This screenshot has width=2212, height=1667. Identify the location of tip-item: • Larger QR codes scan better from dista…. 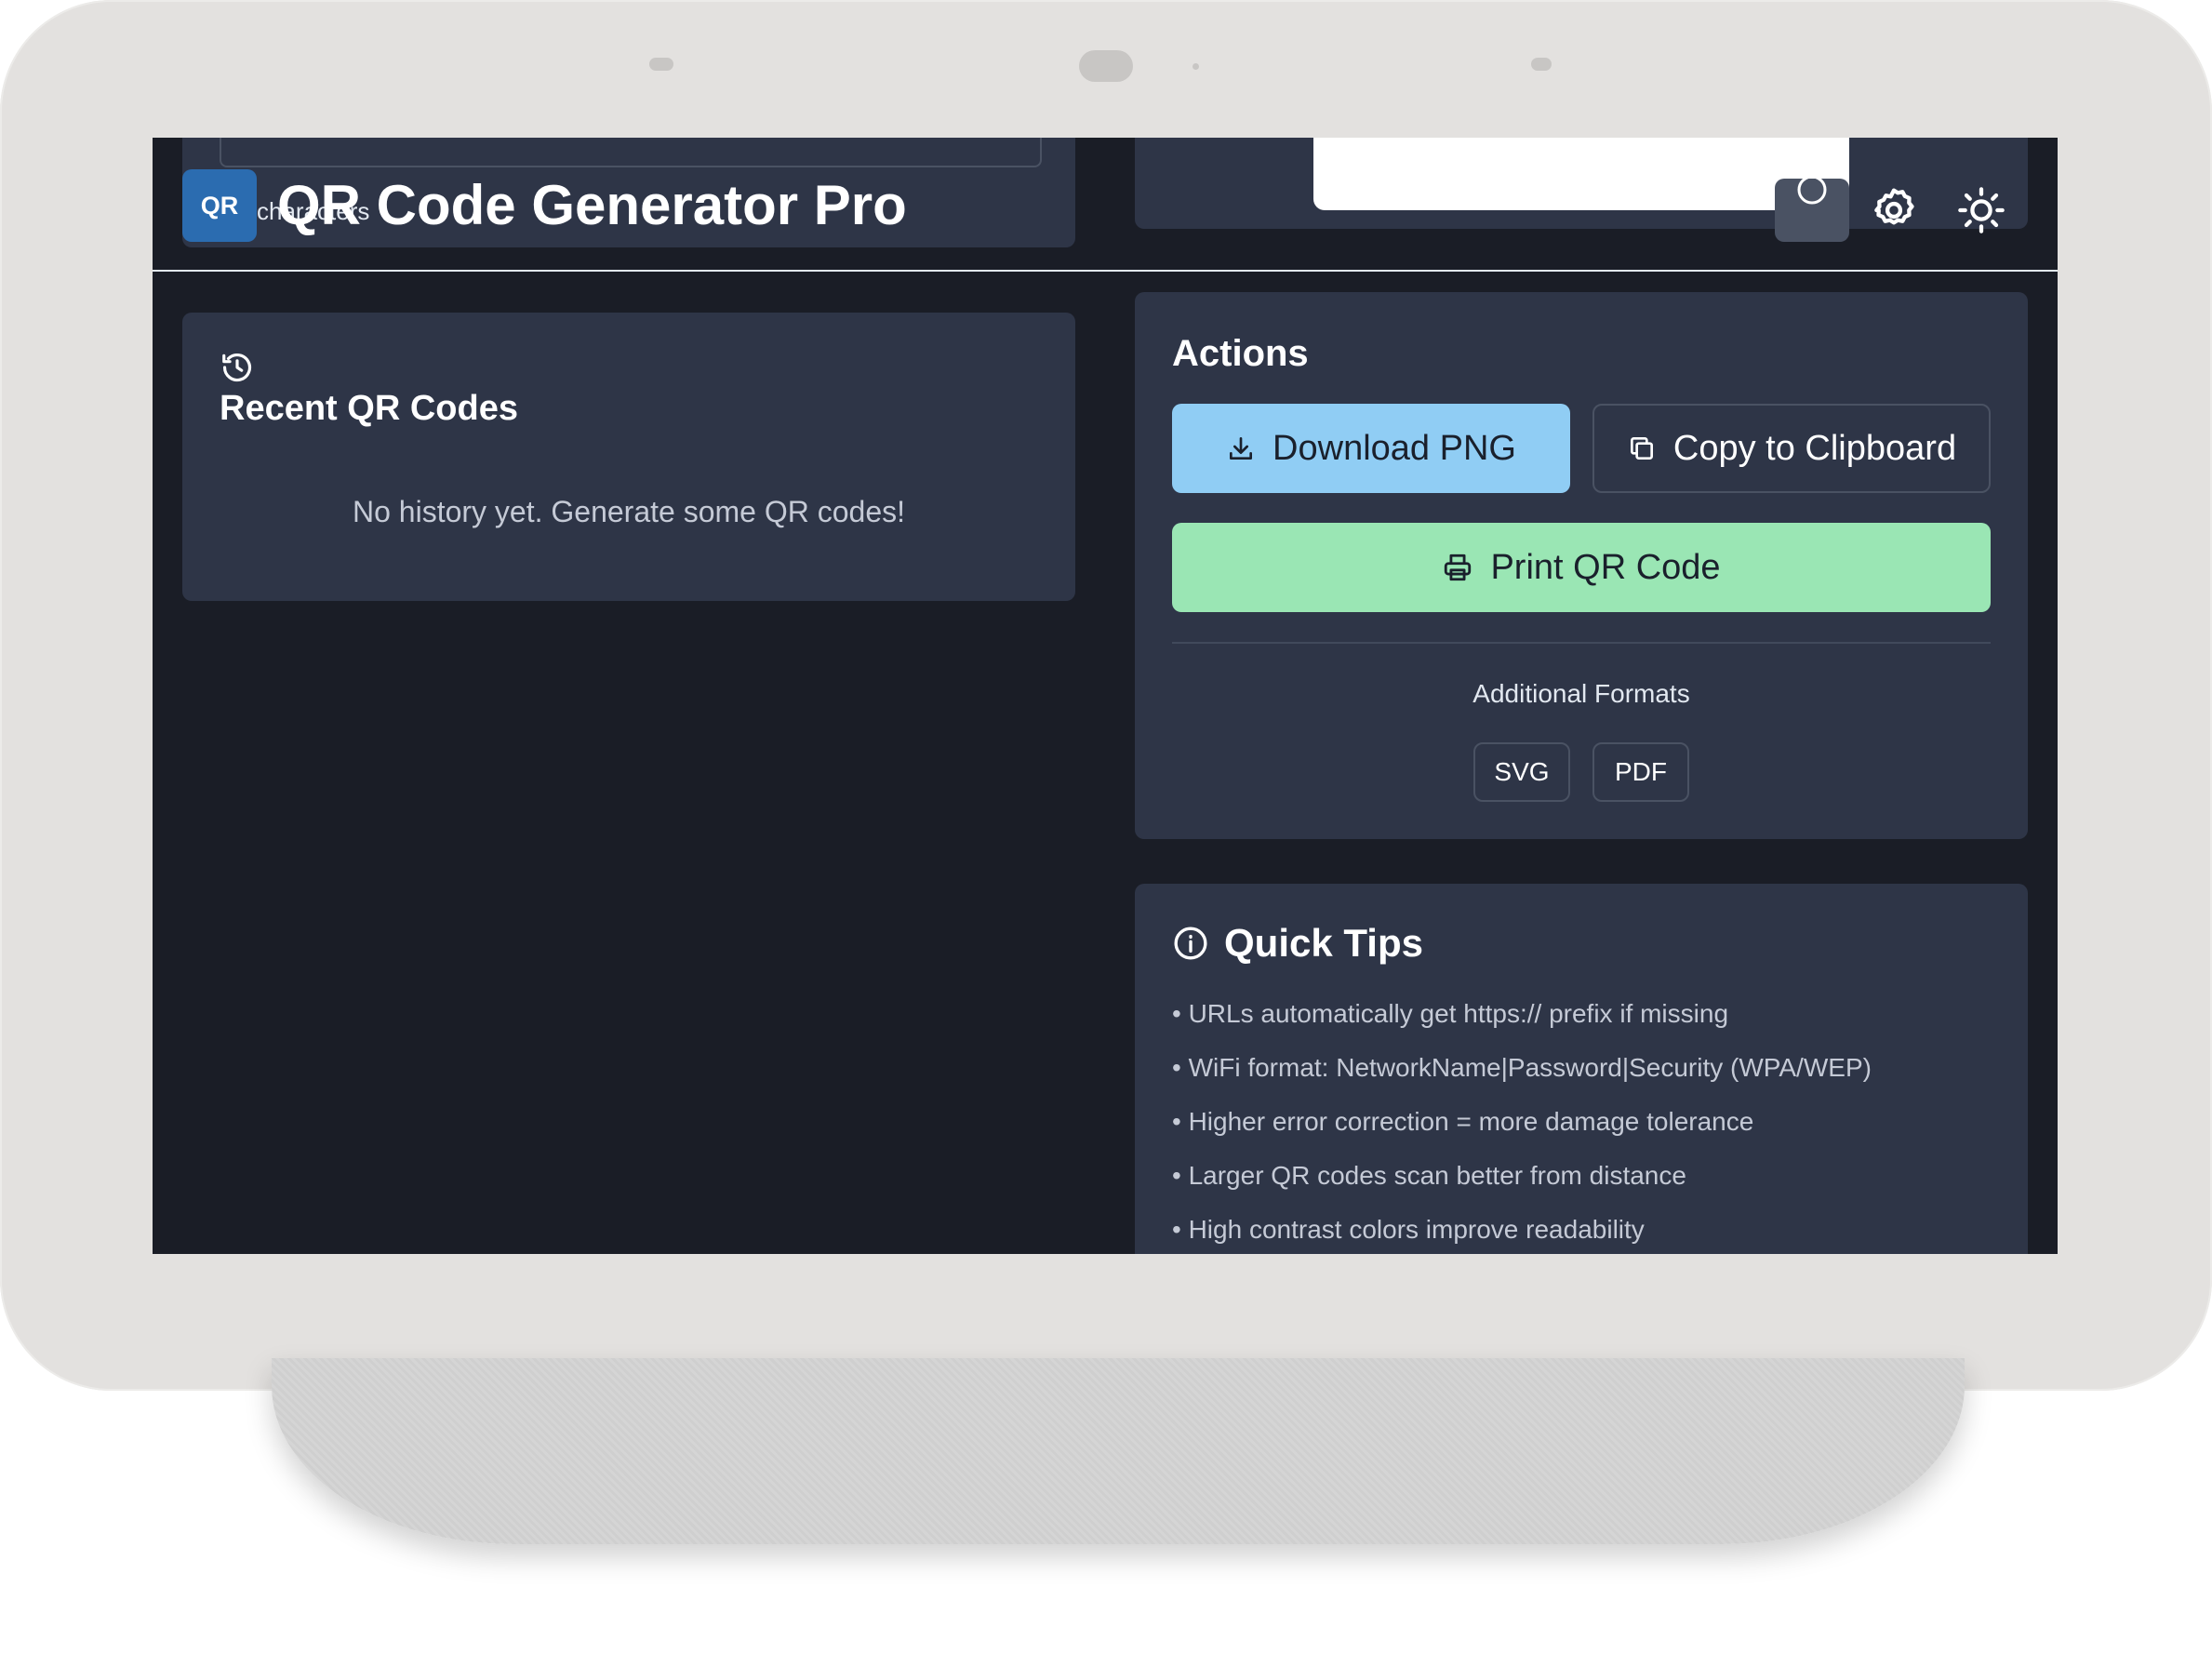
(1429, 1175).